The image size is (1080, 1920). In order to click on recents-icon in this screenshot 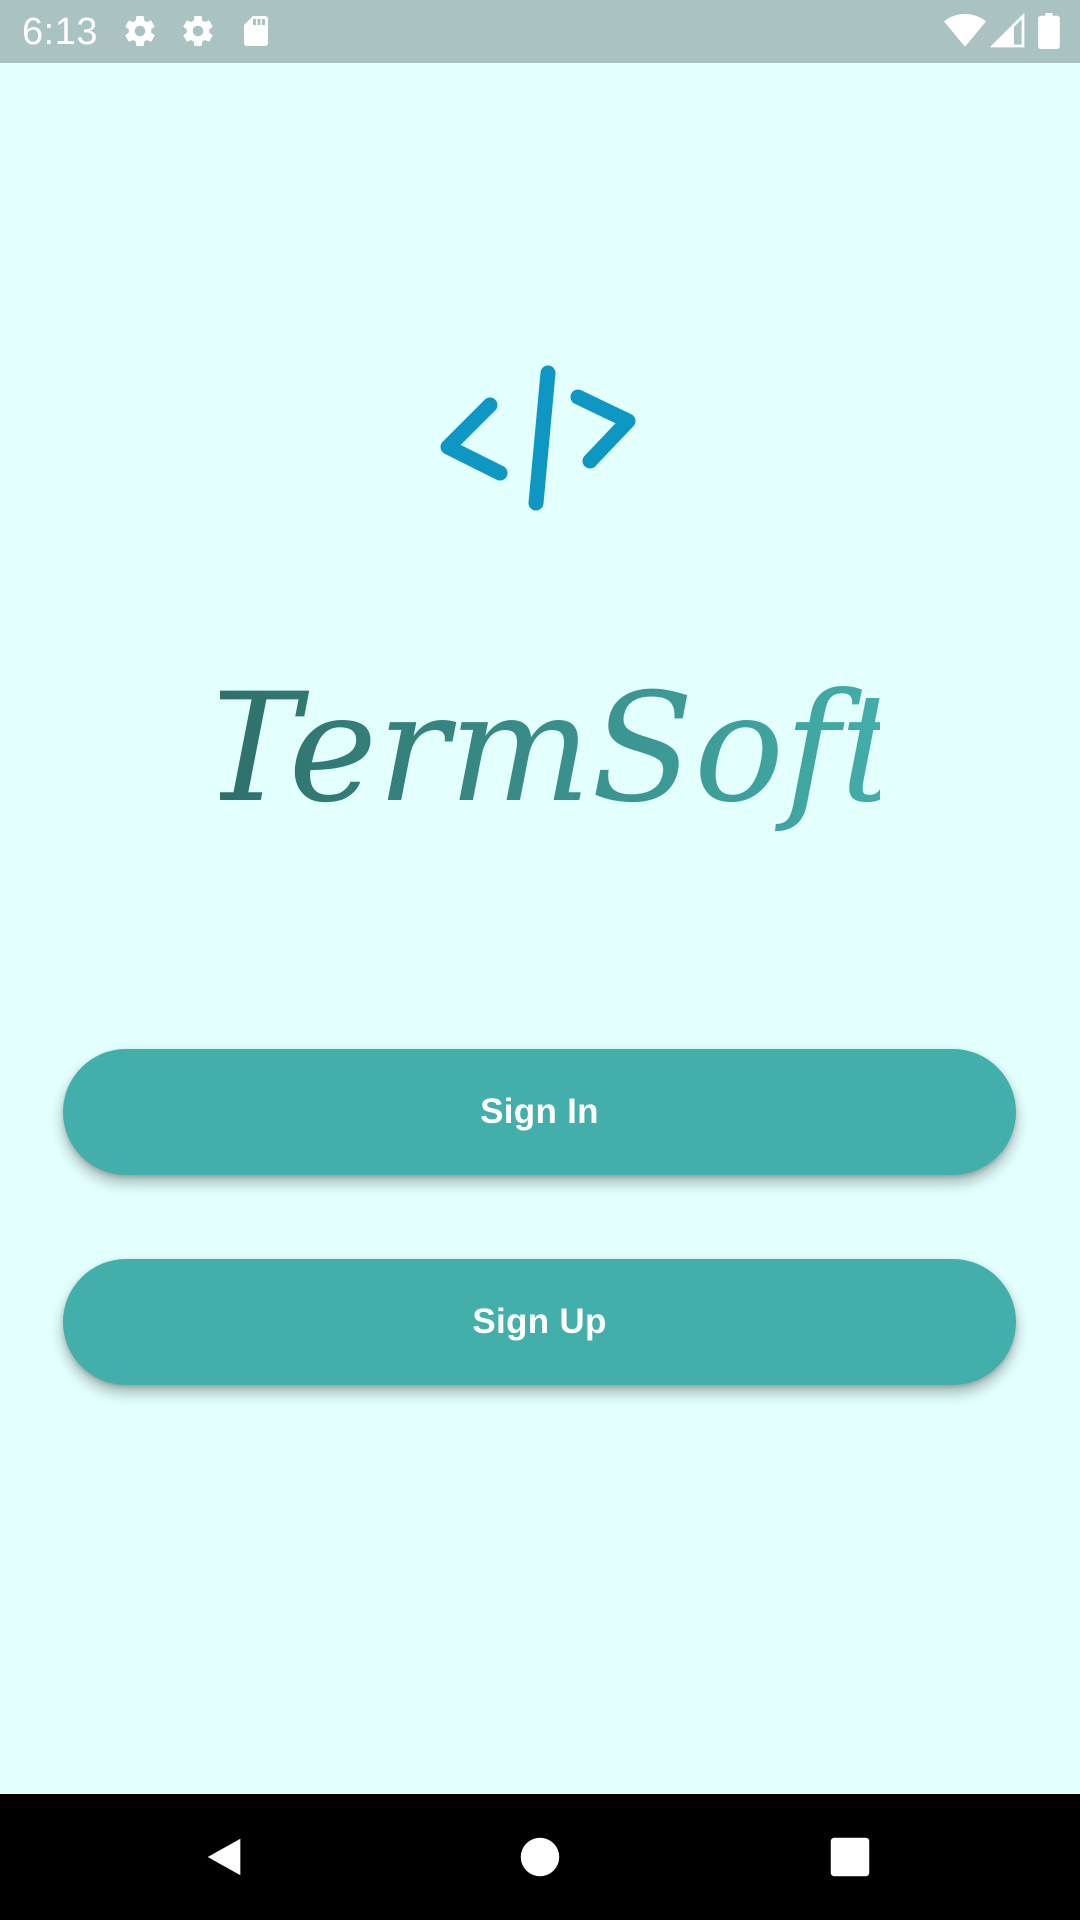, I will do `click(850, 1857)`.